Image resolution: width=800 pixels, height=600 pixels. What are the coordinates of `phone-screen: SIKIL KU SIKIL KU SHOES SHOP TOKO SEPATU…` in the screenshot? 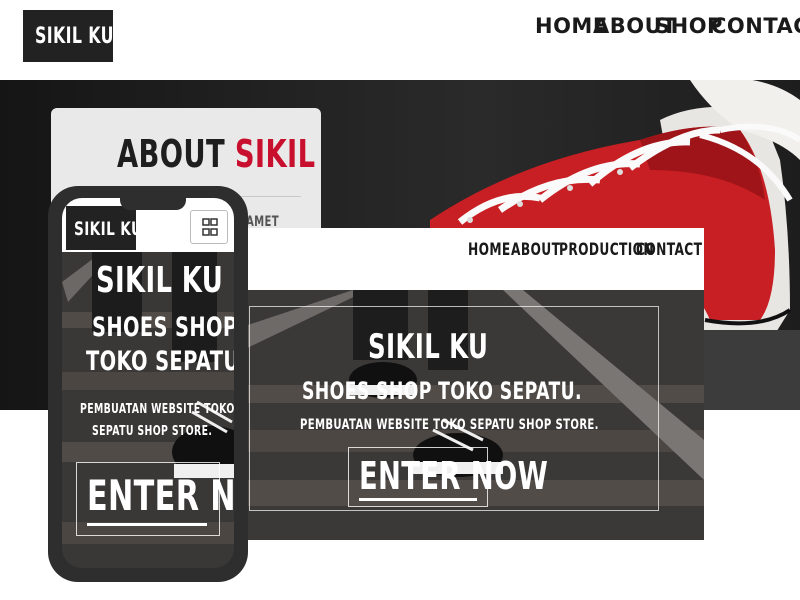 It's located at (148, 383).